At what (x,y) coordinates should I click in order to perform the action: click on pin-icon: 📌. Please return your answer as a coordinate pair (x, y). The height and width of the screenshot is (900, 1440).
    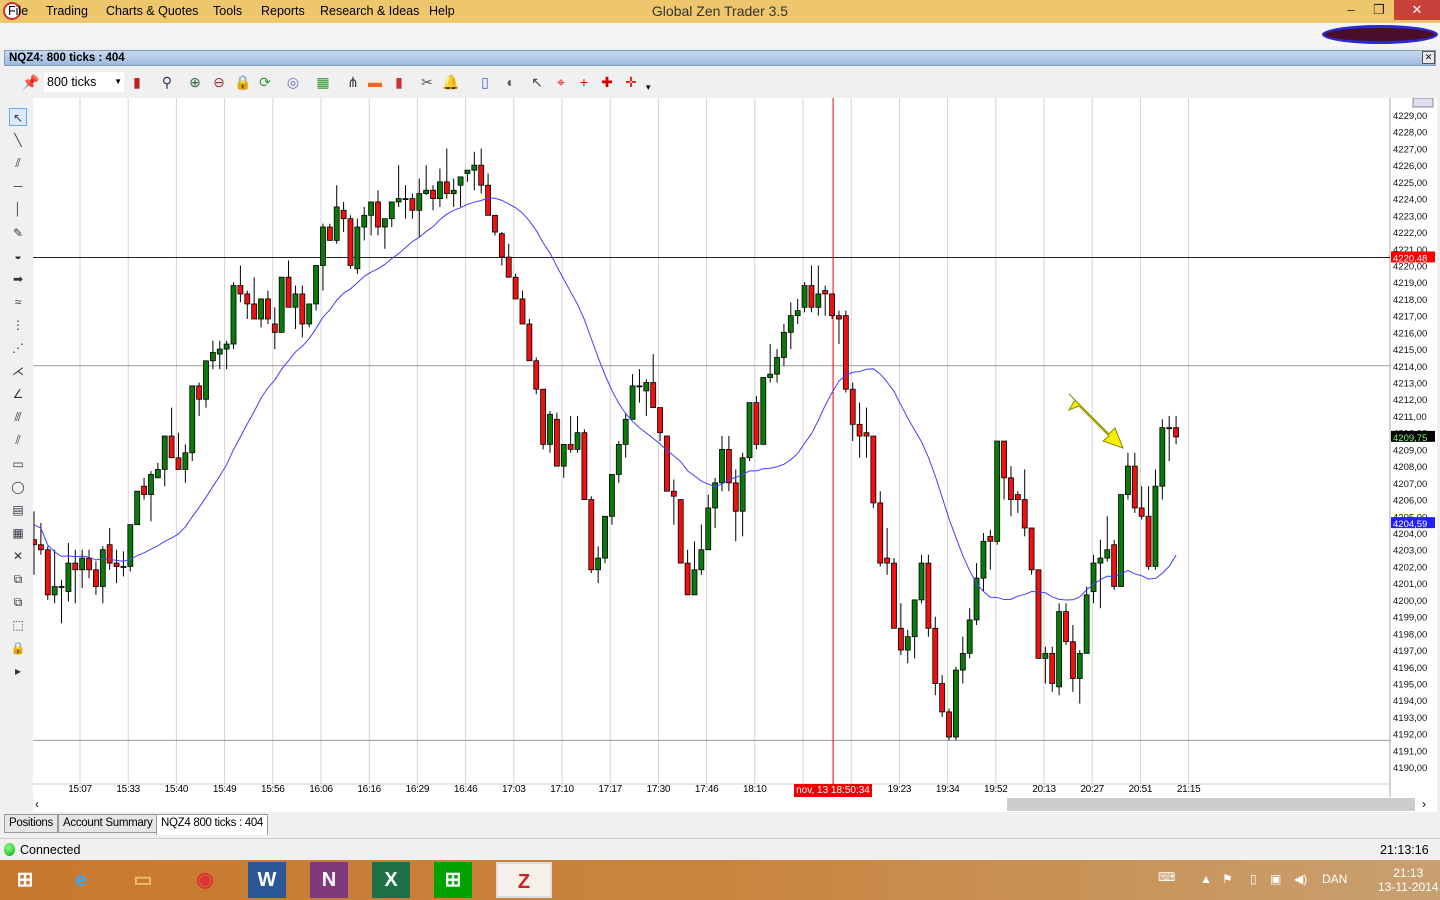
    Looking at the image, I should click on (31, 82).